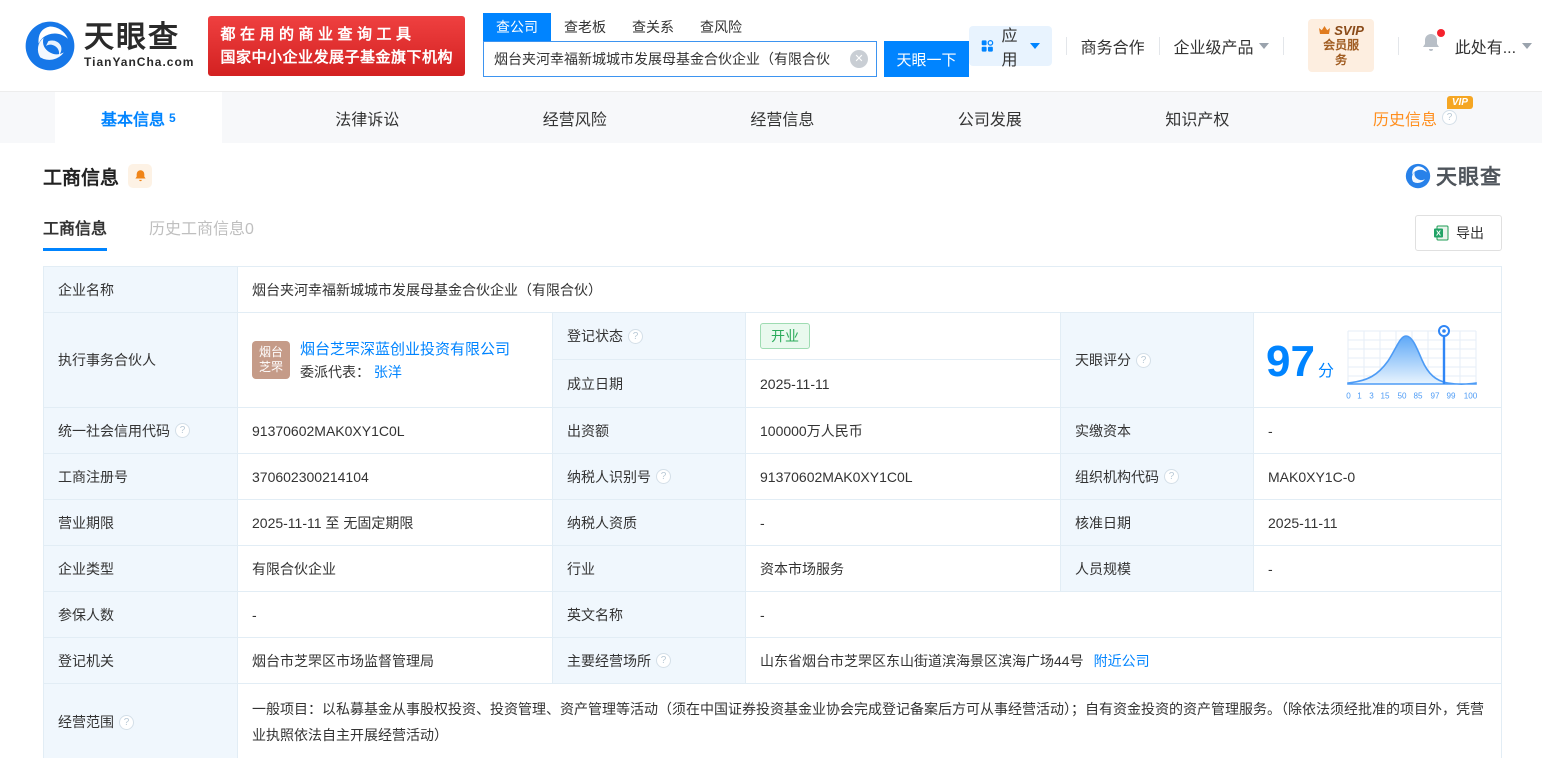 The height and width of the screenshot is (758, 1542). What do you see at coordinates (987, 45) in the screenshot?
I see `apps-grid-icon` at bounding box center [987, 45].